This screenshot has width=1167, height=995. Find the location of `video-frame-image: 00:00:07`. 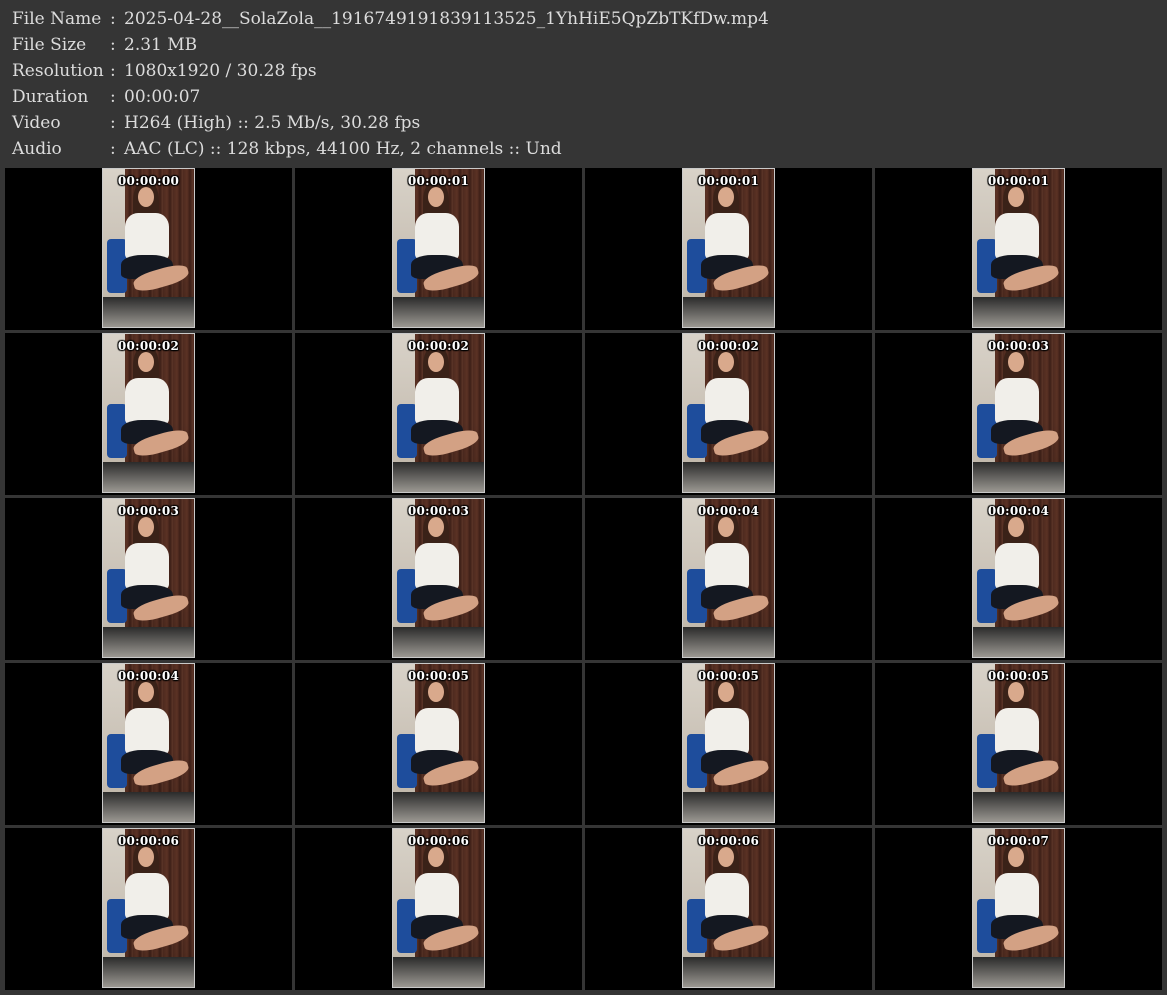

video-frame-image: 00:00:07 is located at coordinates (1018, 908).